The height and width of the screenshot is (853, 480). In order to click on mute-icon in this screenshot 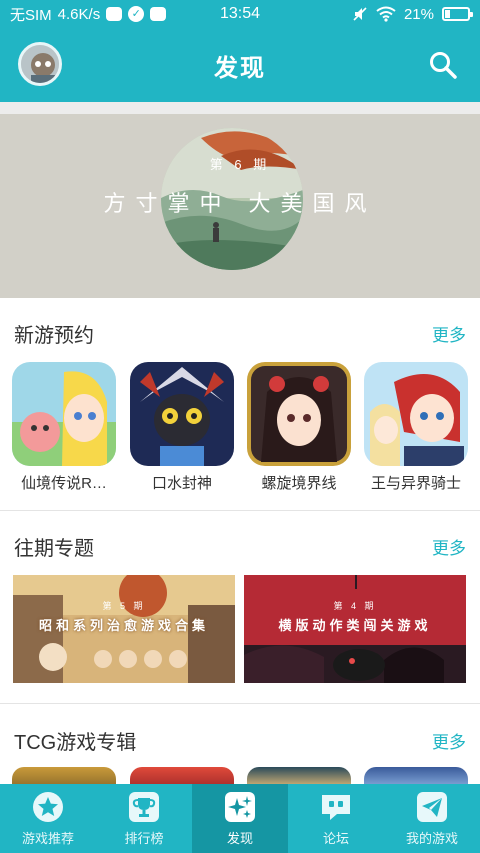, I will do `click(360, 14)`.